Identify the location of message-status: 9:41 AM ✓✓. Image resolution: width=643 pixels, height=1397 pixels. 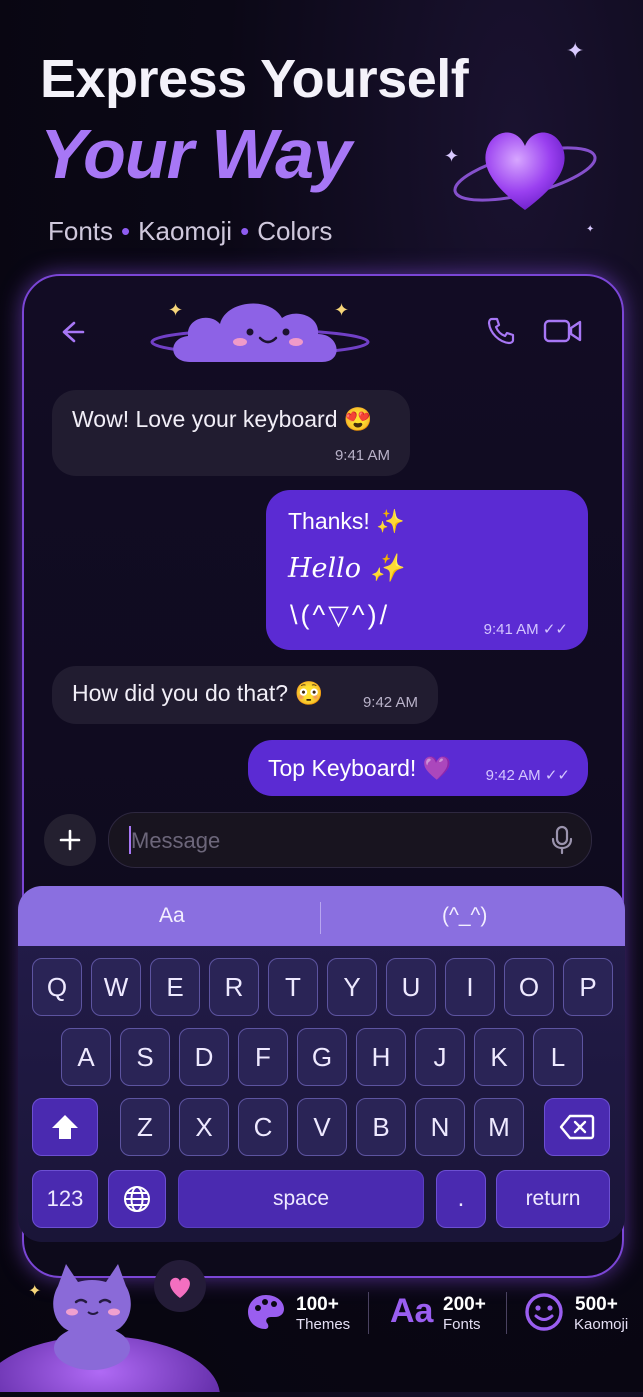
(526, 629).